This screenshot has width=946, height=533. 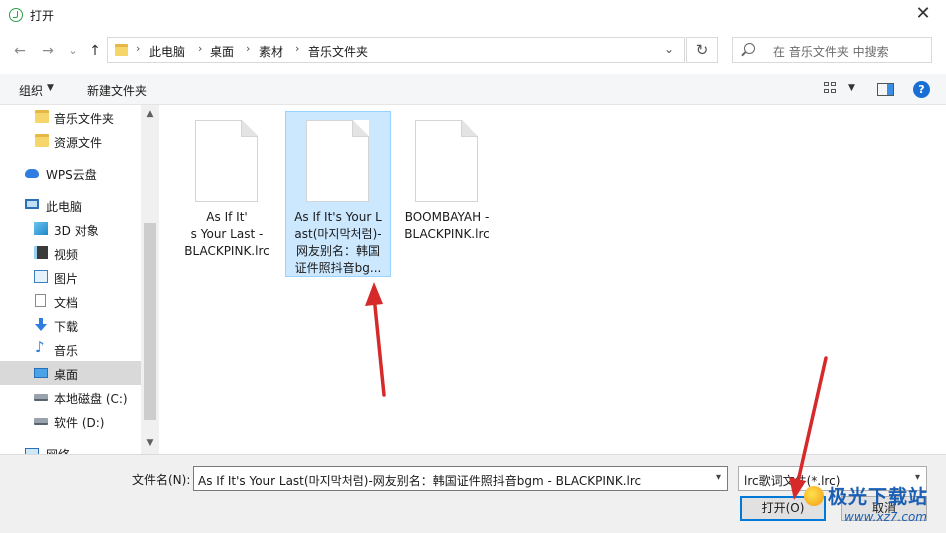 What do you see at coordinates (40, 300) in the screenshot?
I see `document-icon` at bounding box center [40, 300].